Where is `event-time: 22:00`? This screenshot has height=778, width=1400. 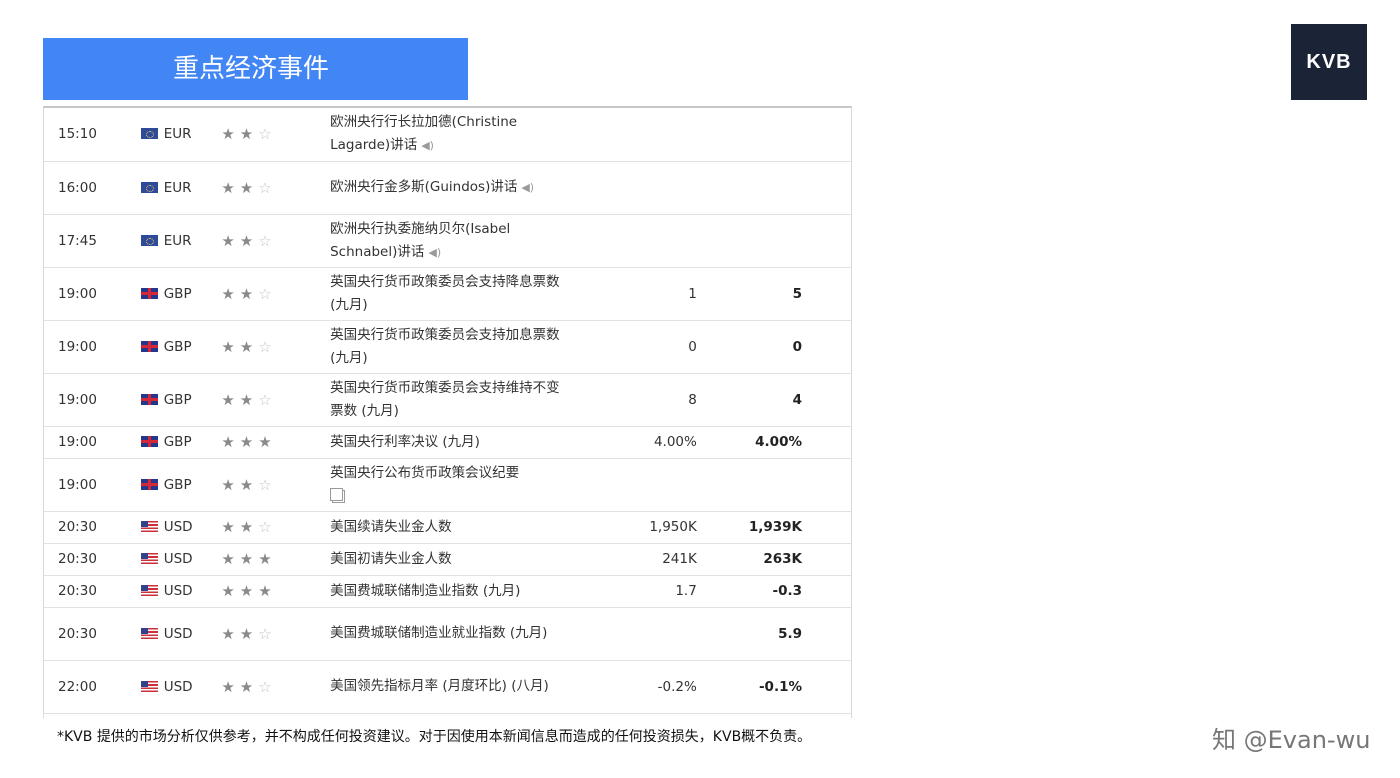 event-time: 22:00 is located at coordinates (92, 687).